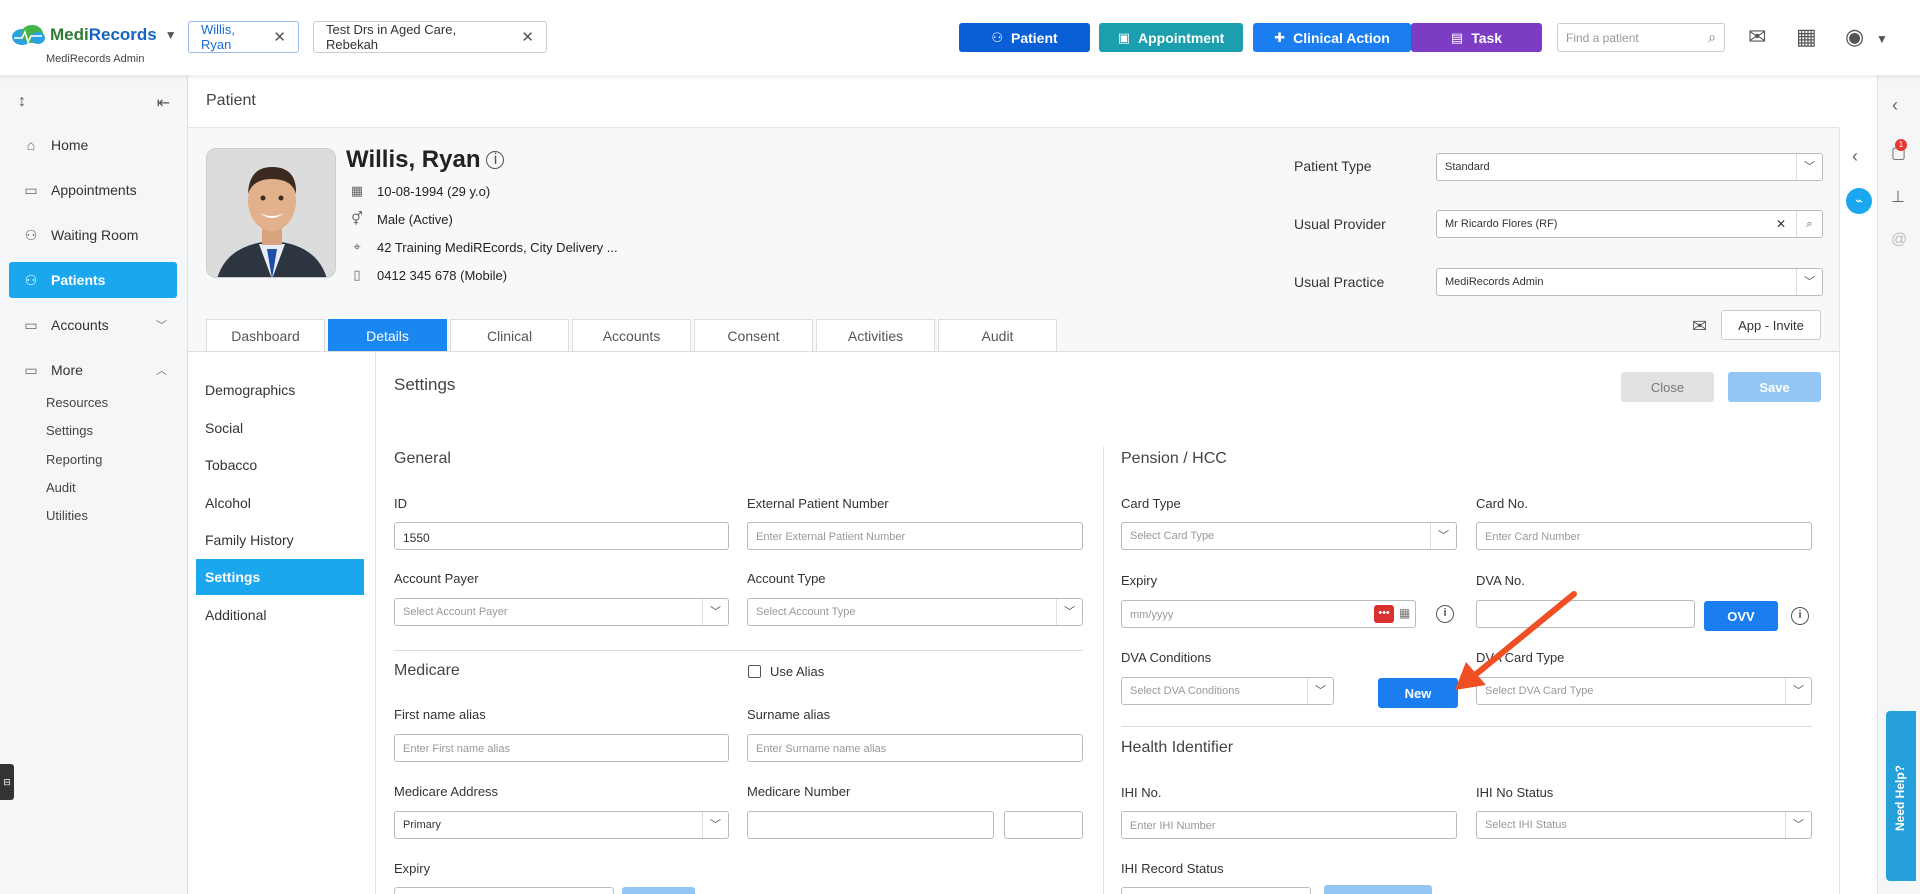 The width and height of the screenshot is (1920, 894). Describe the element at coordinates (1901, 796) in the screenshot. I see `need-help-tab: Need Help?` at that location.